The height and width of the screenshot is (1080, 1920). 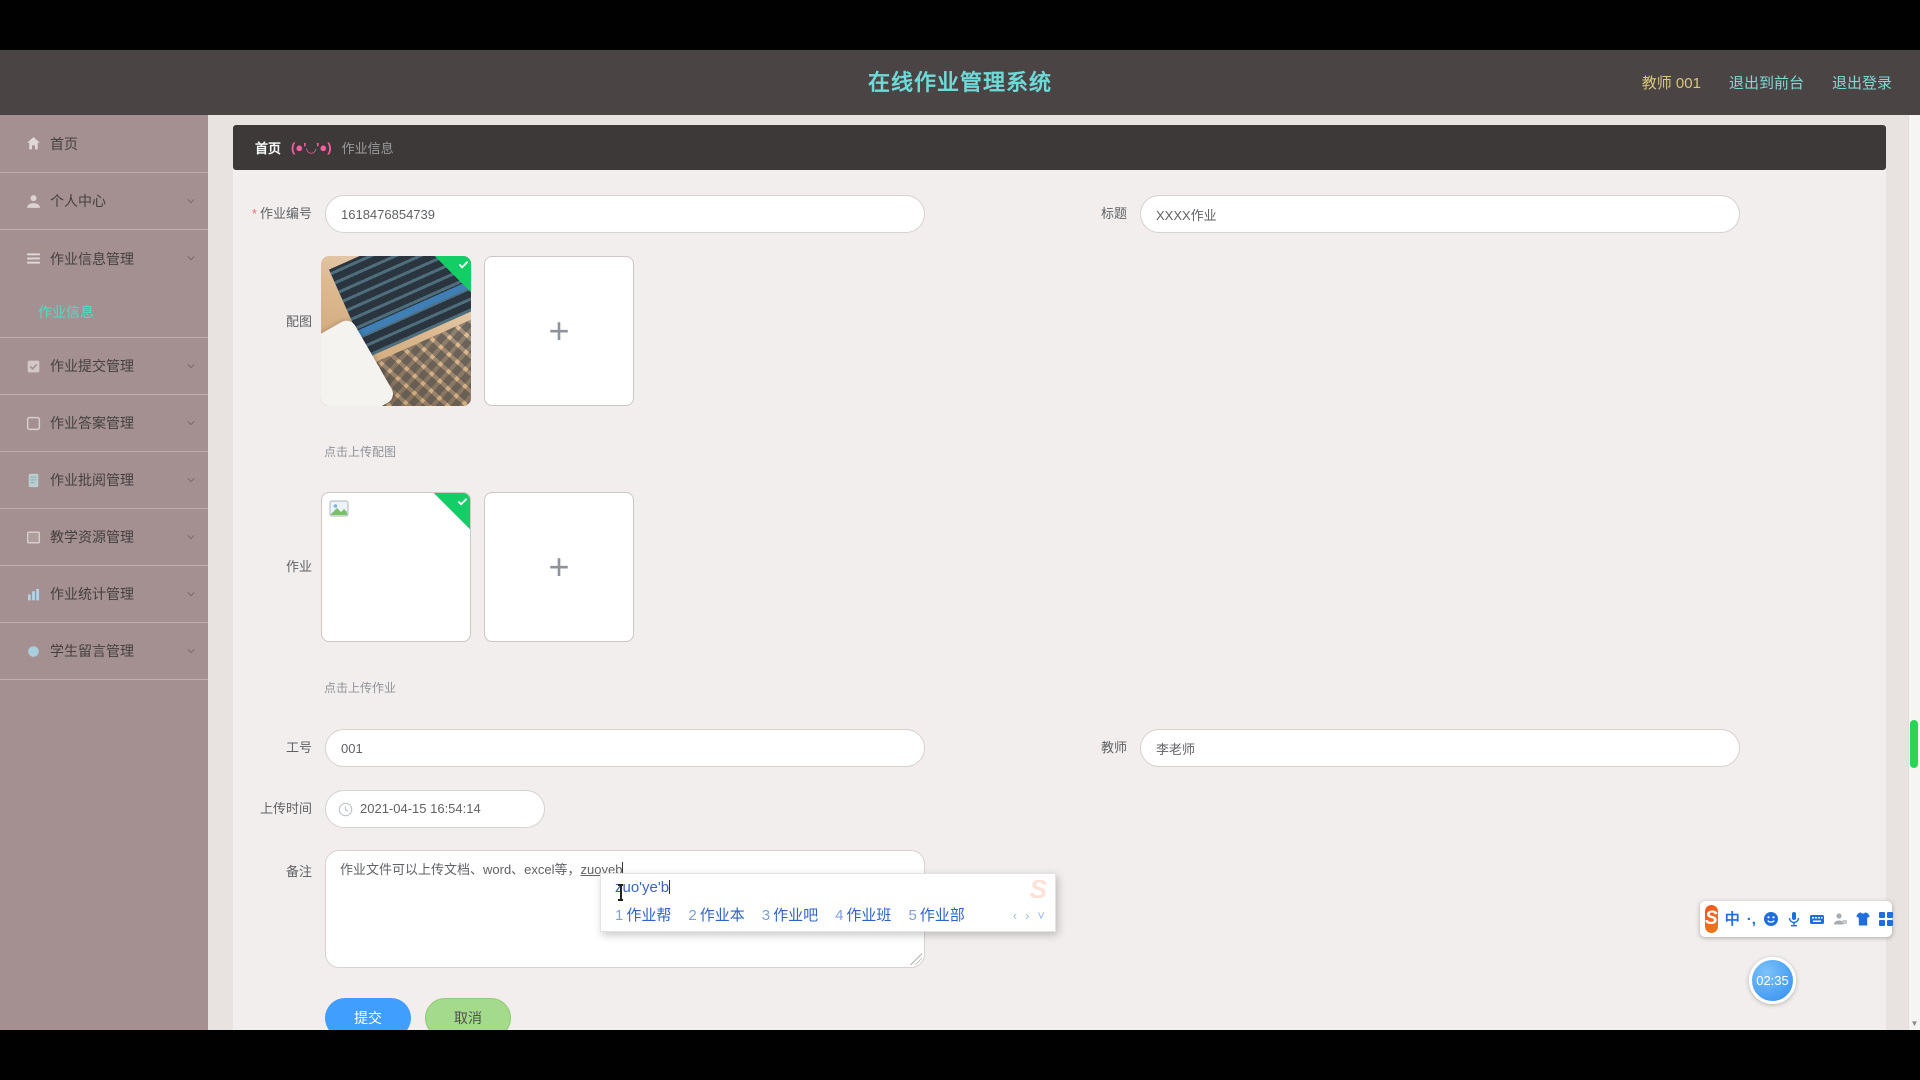 What do you see at coordinates (78, 201) in the screenshot?
I see `sidebar-item-label: 个人中心` at bounding box center [78, 201].